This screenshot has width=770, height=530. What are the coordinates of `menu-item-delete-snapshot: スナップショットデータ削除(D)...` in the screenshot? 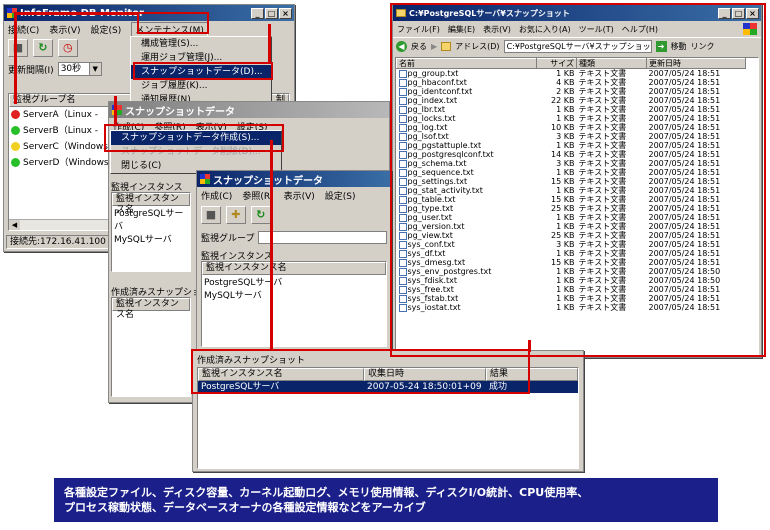 It's located at (196, 152).